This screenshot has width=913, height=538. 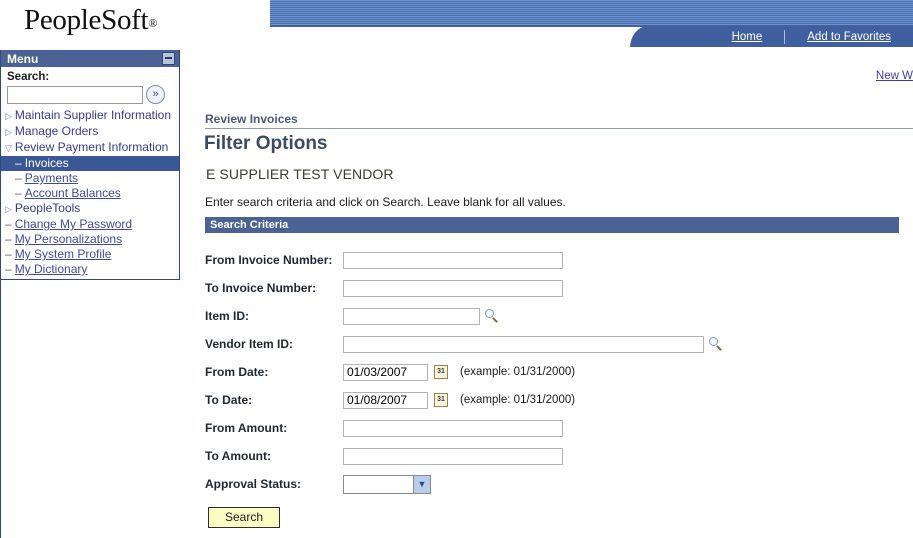 What do you see at coordinates (90, 178) in the screenshot?
I see `sidebar-item-payments: – Payments` at bounding box center [90, 178].